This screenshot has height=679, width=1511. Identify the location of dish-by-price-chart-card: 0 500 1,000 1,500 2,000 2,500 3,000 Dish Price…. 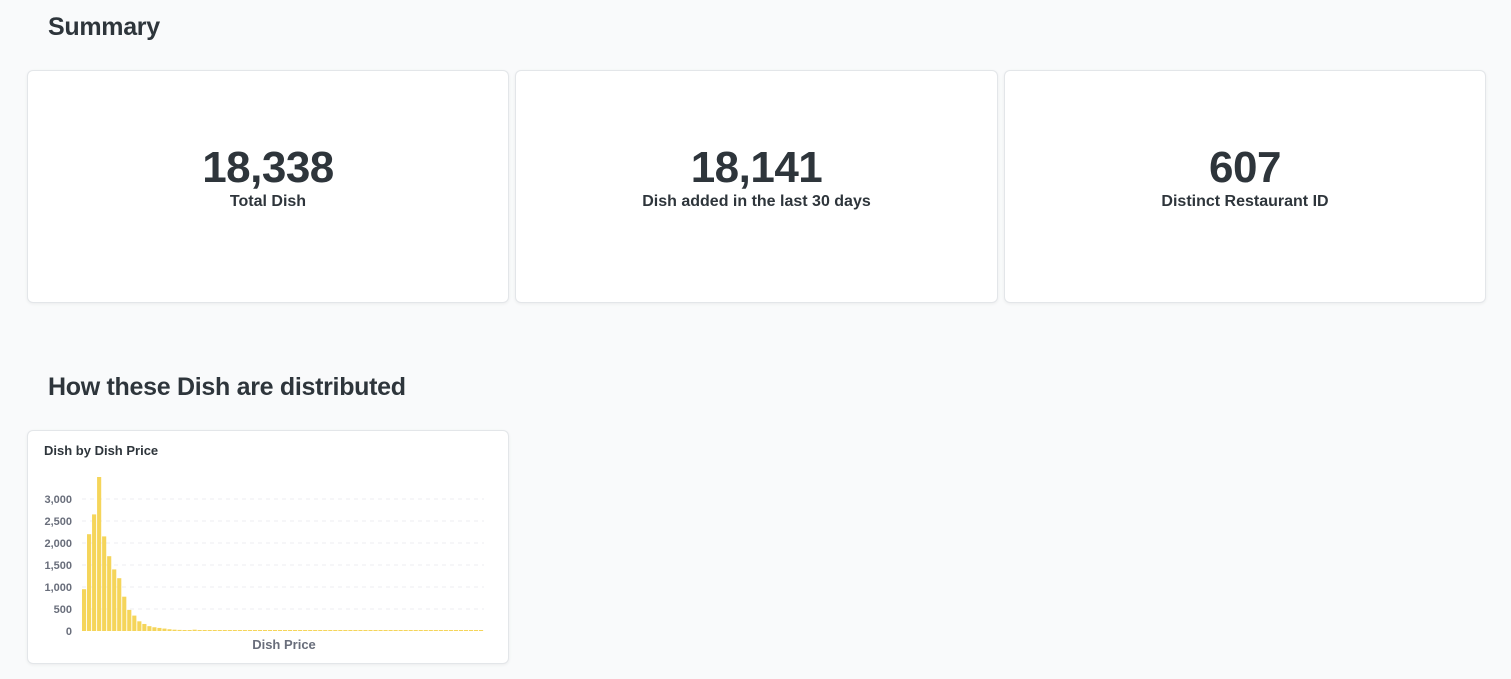
(268, 547).